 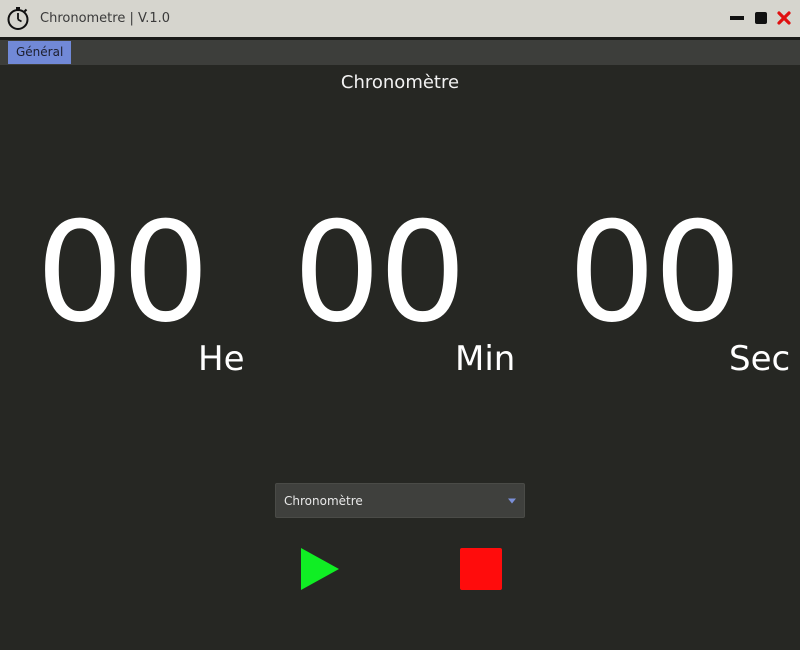 I want to click on stop-button, so click(x=481, y=569).